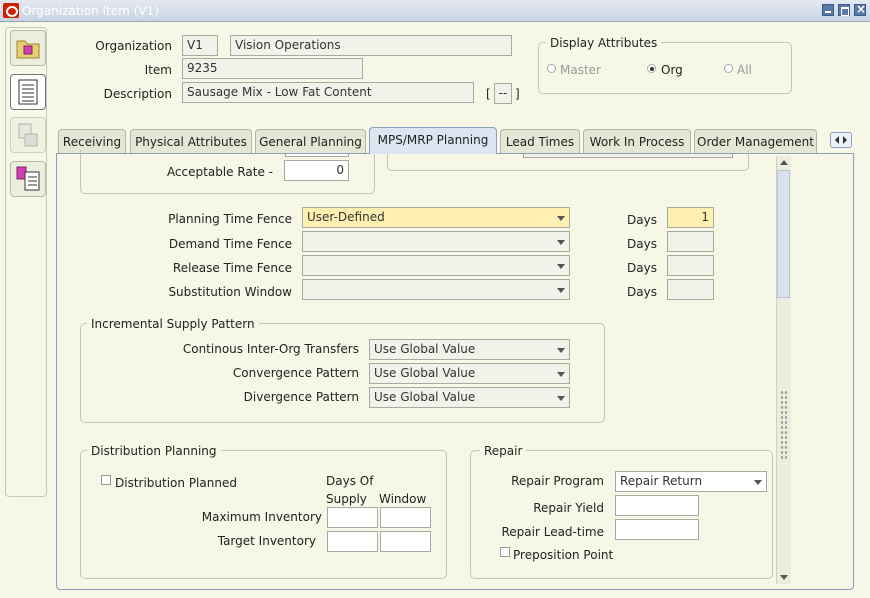 Image resolution: width=870 pixels, height=598 pixels. What do you see at coordinates (690, 289) in the screenshot?
I see `substitution-days-field` at bounding box center [690, 289].